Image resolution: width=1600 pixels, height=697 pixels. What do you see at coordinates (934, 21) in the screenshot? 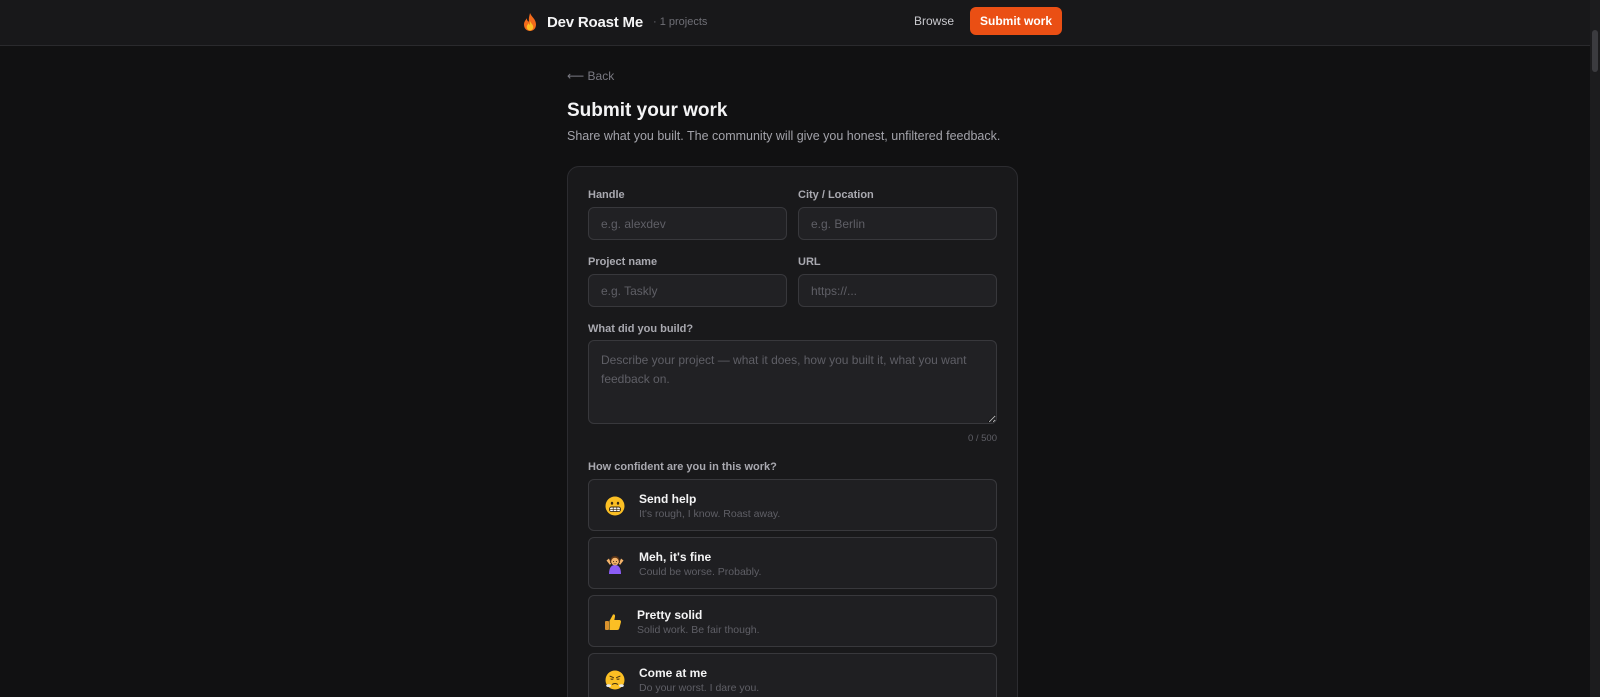
I see `browse-link: Browse` at bounding box center [934, 21].